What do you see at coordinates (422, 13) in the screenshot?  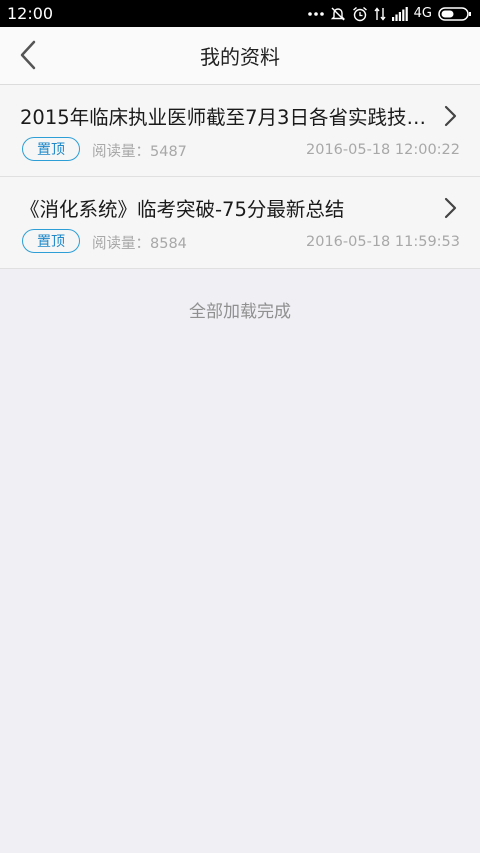 I see `network-type: 4G` at bounding box center [422, 13].